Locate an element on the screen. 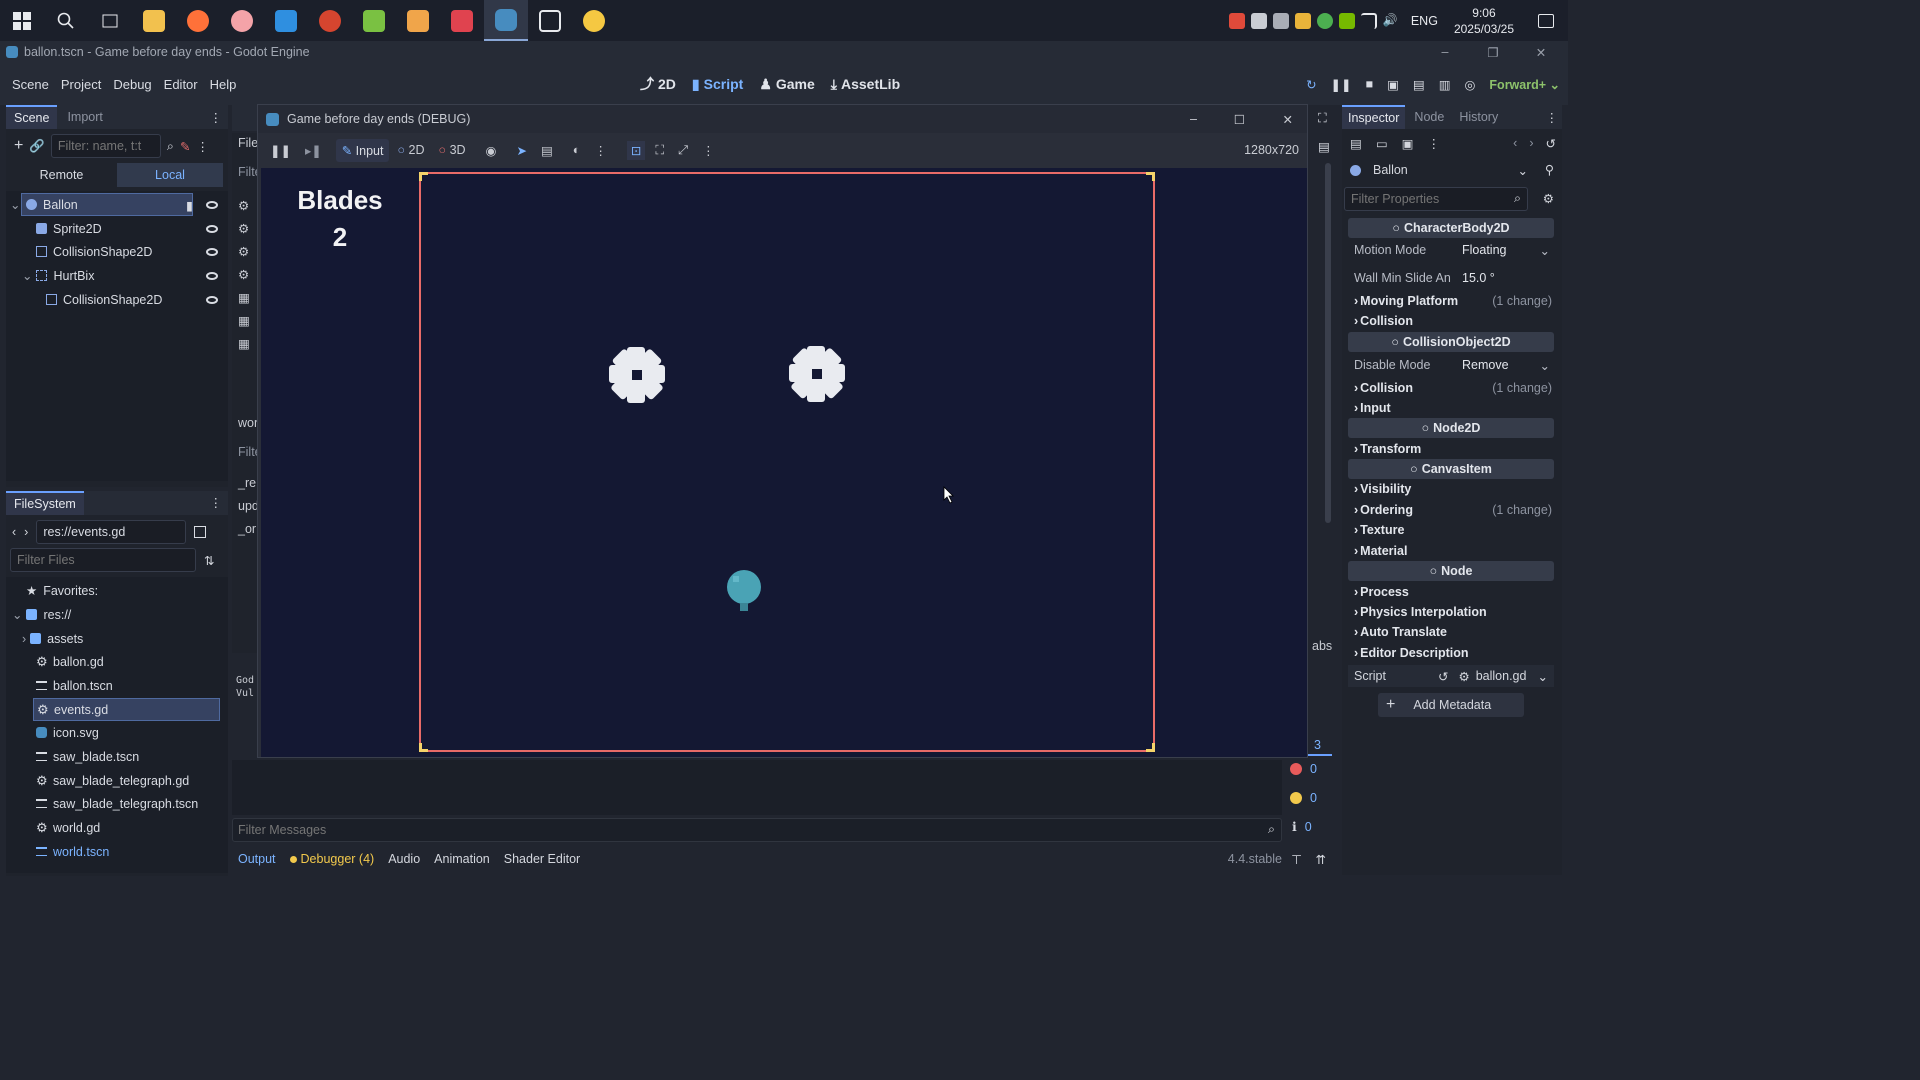  property-value: 15.0 ° is located at coordinates (1508, 278).